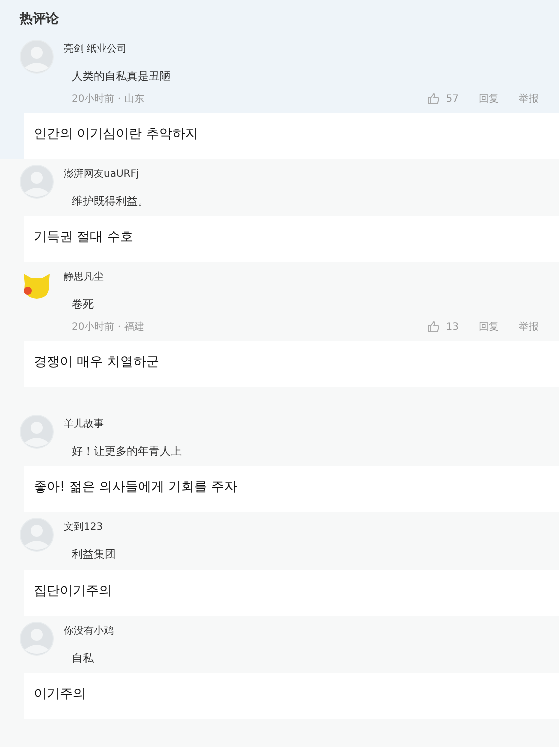 This screenshot has width=559, height=747. I want to click on username: 羊儿故事, so click(84, 424).